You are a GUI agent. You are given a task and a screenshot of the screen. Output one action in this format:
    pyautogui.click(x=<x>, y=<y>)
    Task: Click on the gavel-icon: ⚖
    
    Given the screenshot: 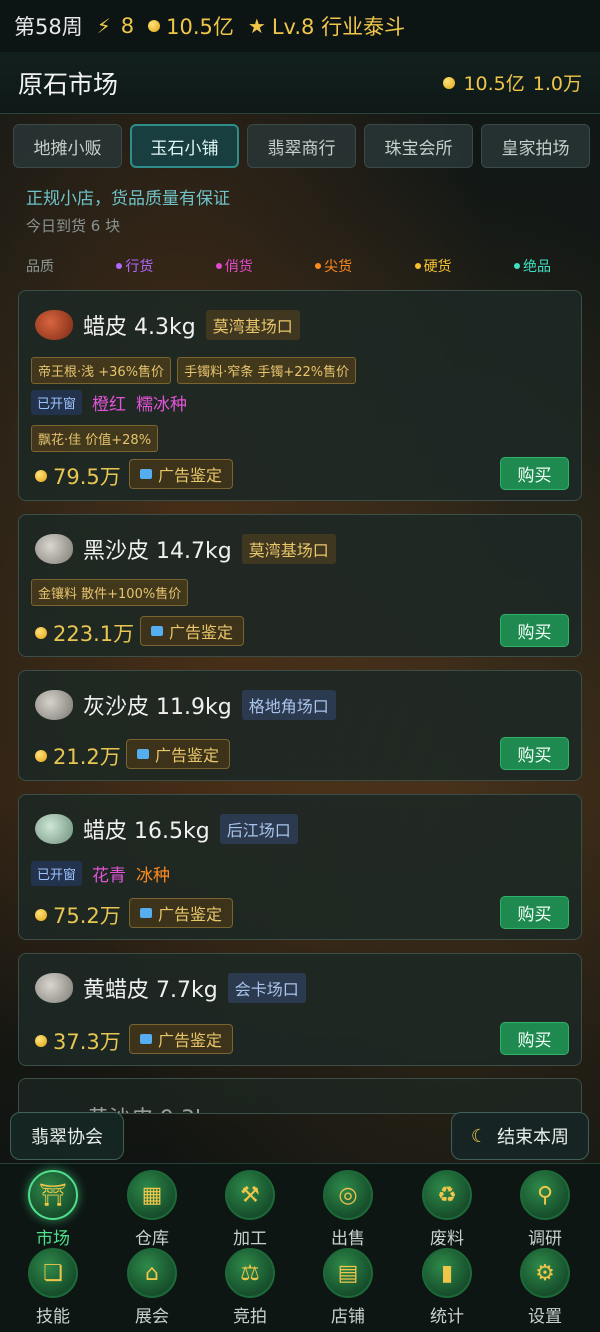 What is the action you would take?
    pyautogui.click(x=250, y=1273)
    